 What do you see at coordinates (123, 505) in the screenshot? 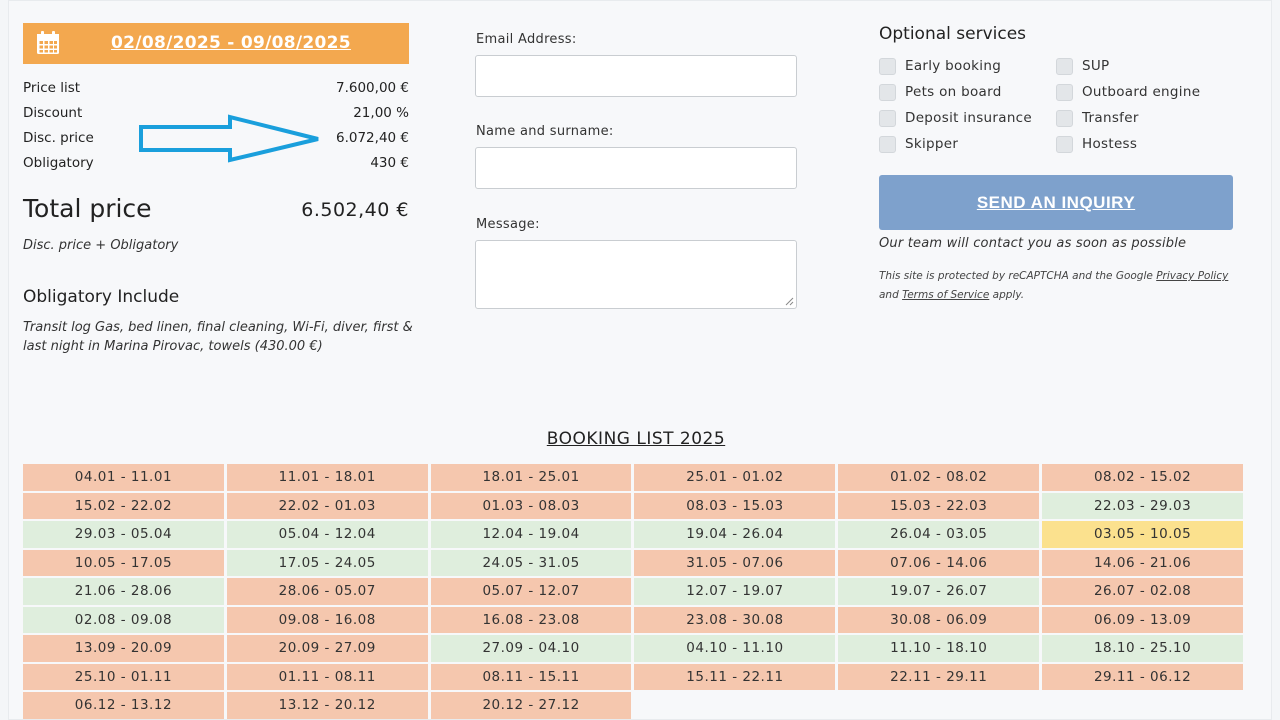
I see `booking-week-cell: 15.02 - 22.02` at bounding box center [123, 505].